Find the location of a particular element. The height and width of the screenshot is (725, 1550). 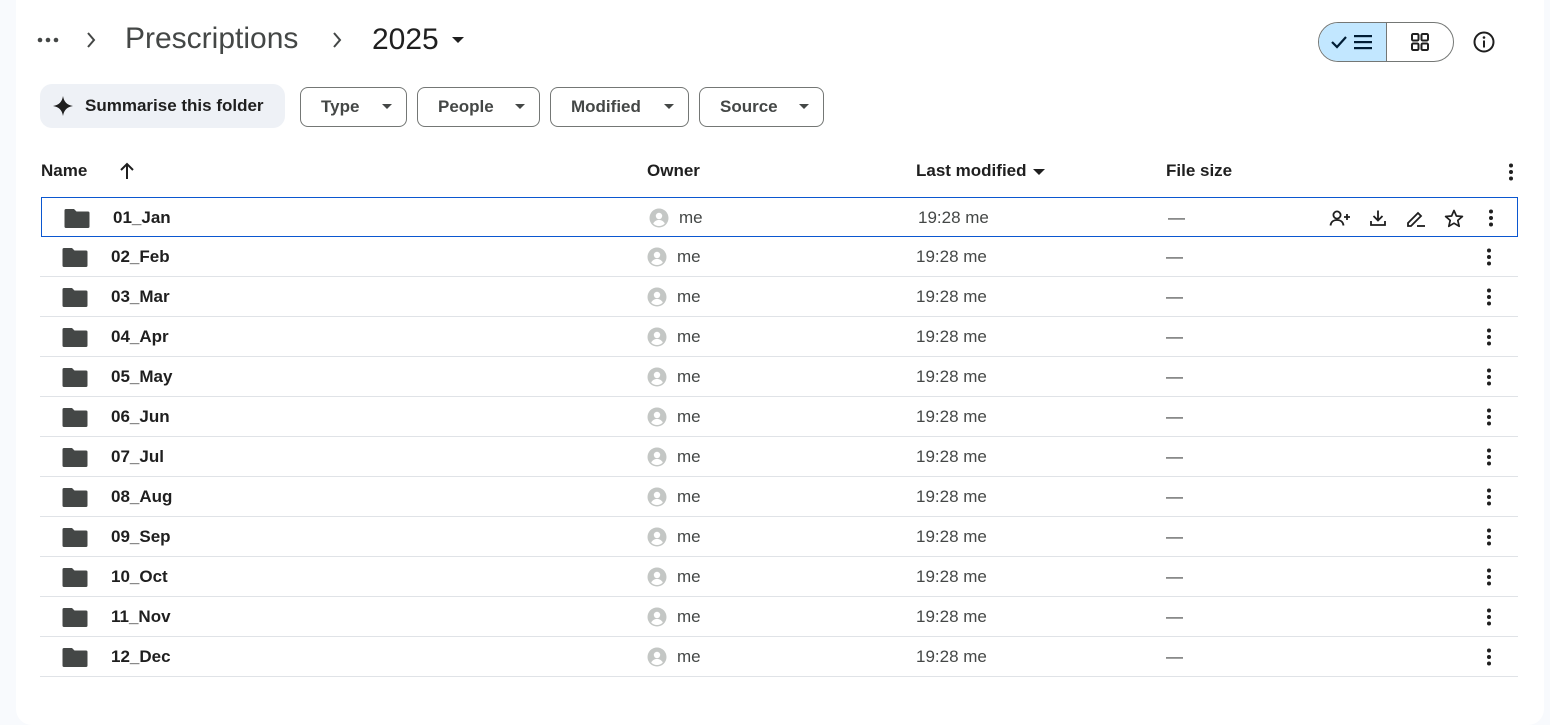

file-name: 06_Jun is located at coordinates (140, 416).